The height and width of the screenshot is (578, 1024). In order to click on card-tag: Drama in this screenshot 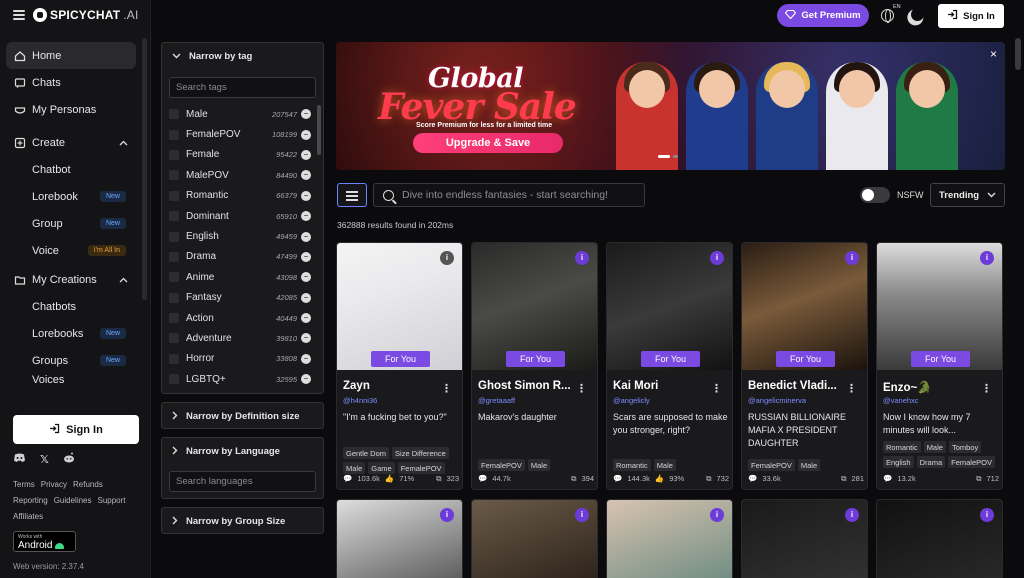, I will do `click(931, 462)`.